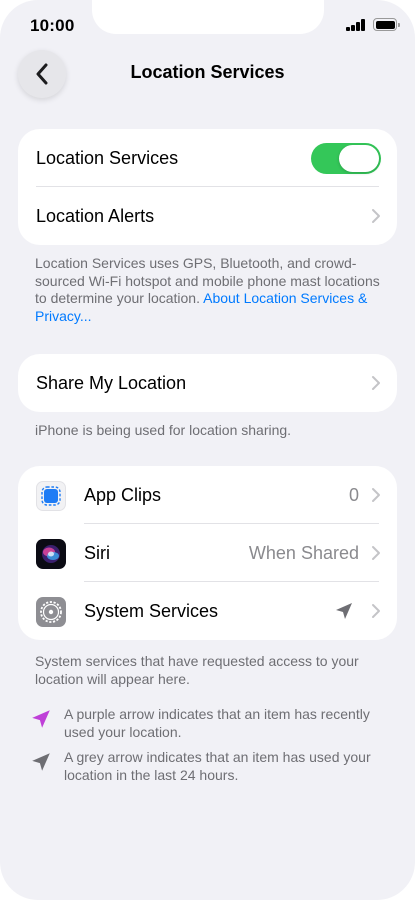 Image resolution: width=415 pixels, height=900 pixels. Describe the element at coordinates (386, 24) in the screenshot. I see `battery-icon` at that location.